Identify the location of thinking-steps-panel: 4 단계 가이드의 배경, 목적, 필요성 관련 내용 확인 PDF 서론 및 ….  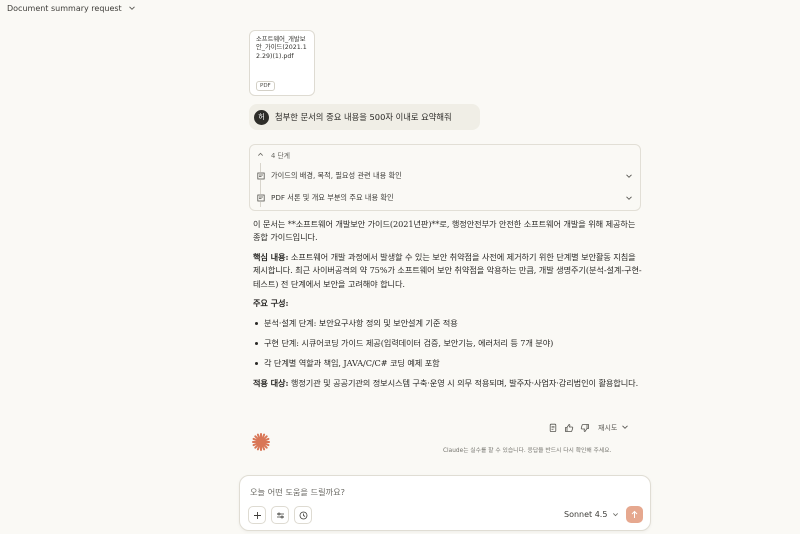
(445, 177).